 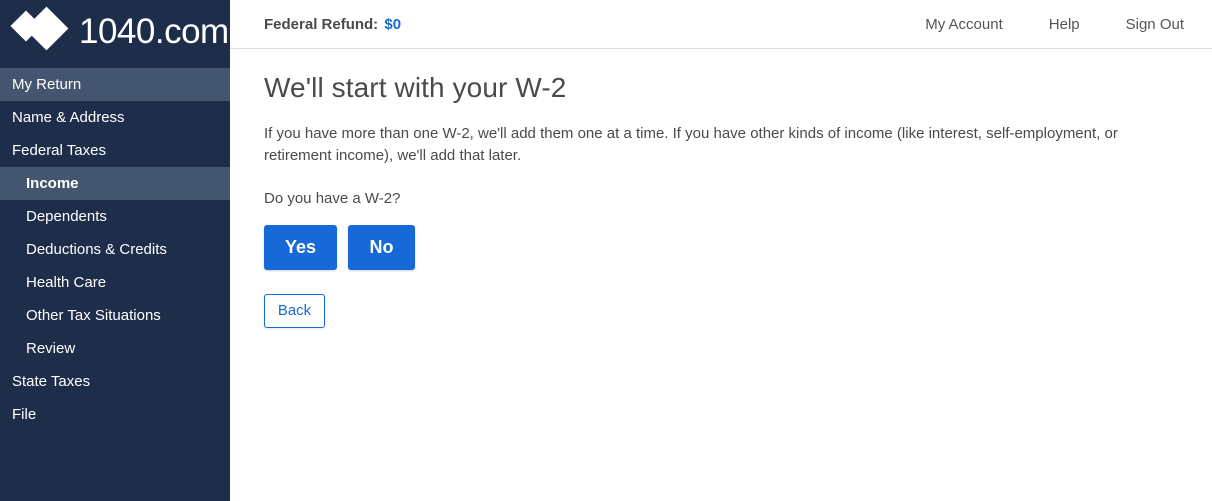 I want to click on sidebar-item-deductions-credits: Deductions & Credits, so click(x=115, y=249).